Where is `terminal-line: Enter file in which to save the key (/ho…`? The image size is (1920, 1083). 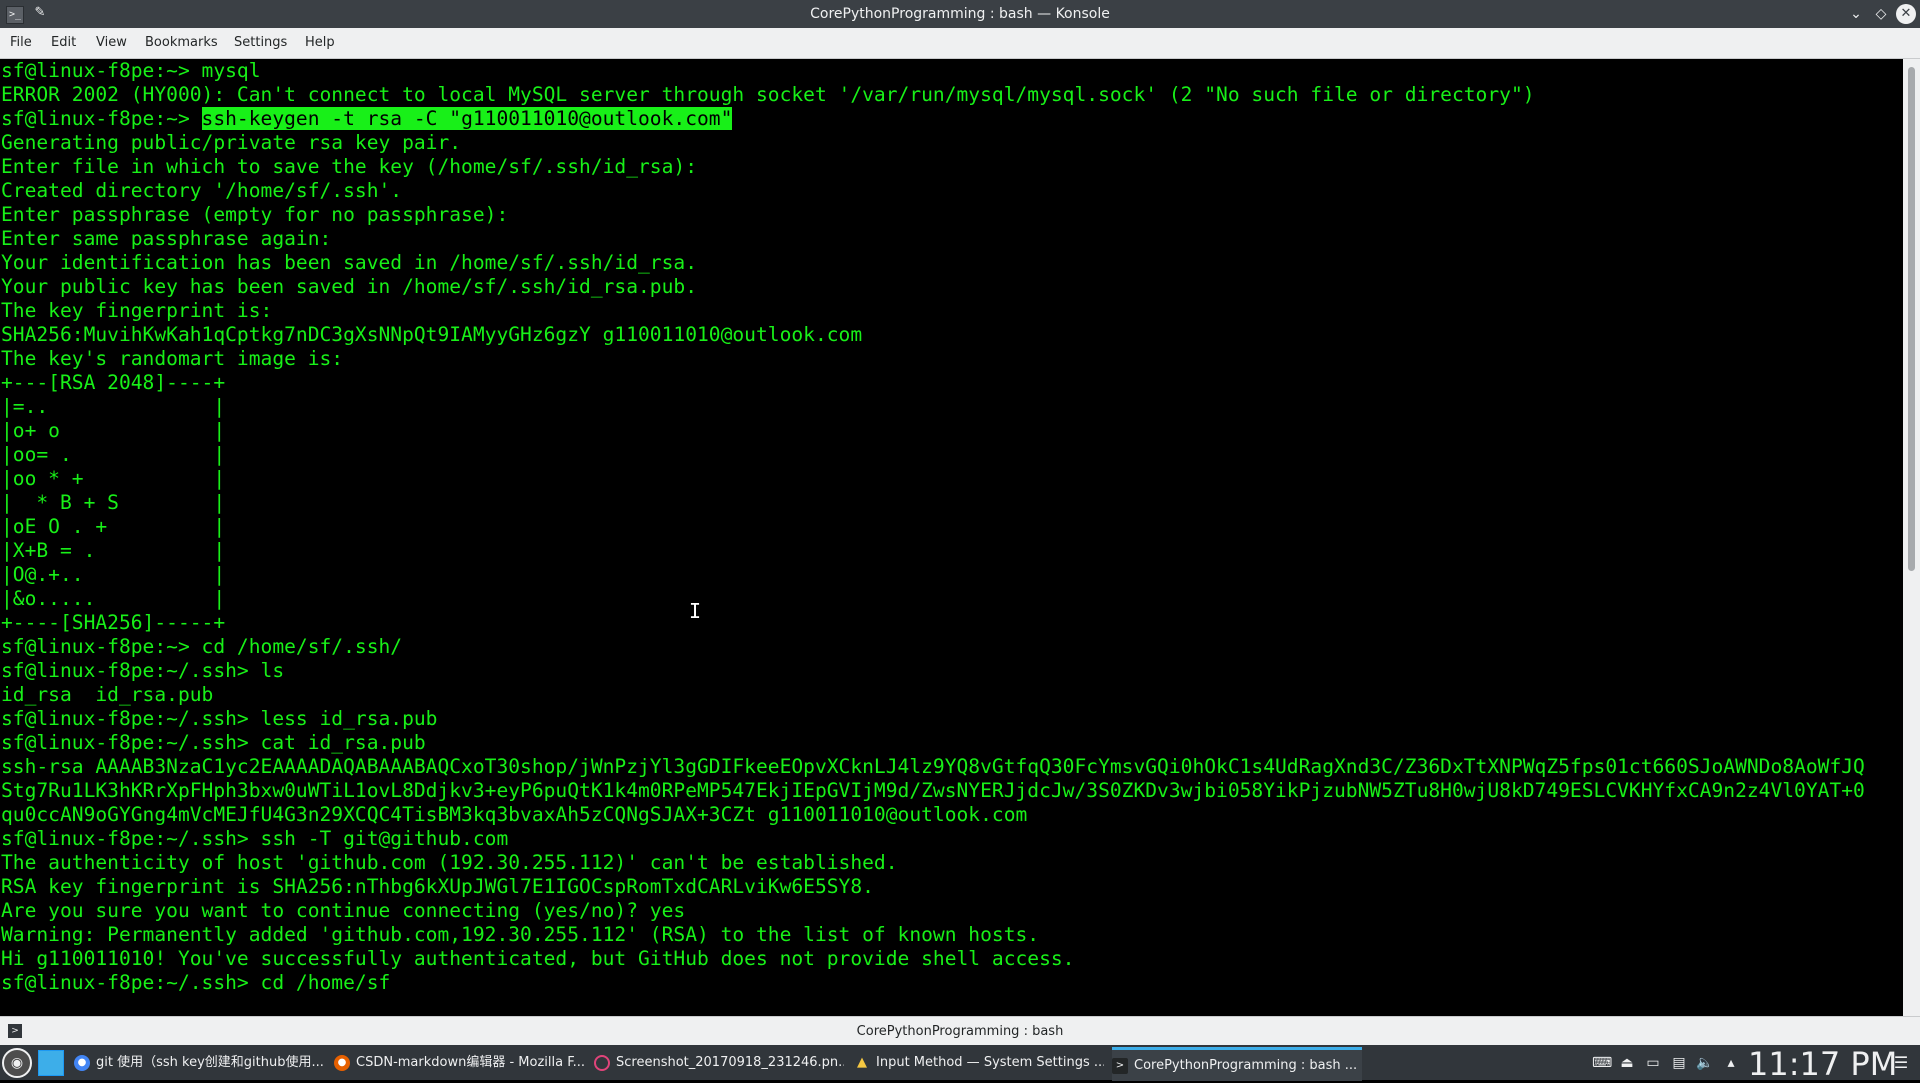
terminal-line: Enter file in which to save the key (/ho… is located at coordinates (349, 166).